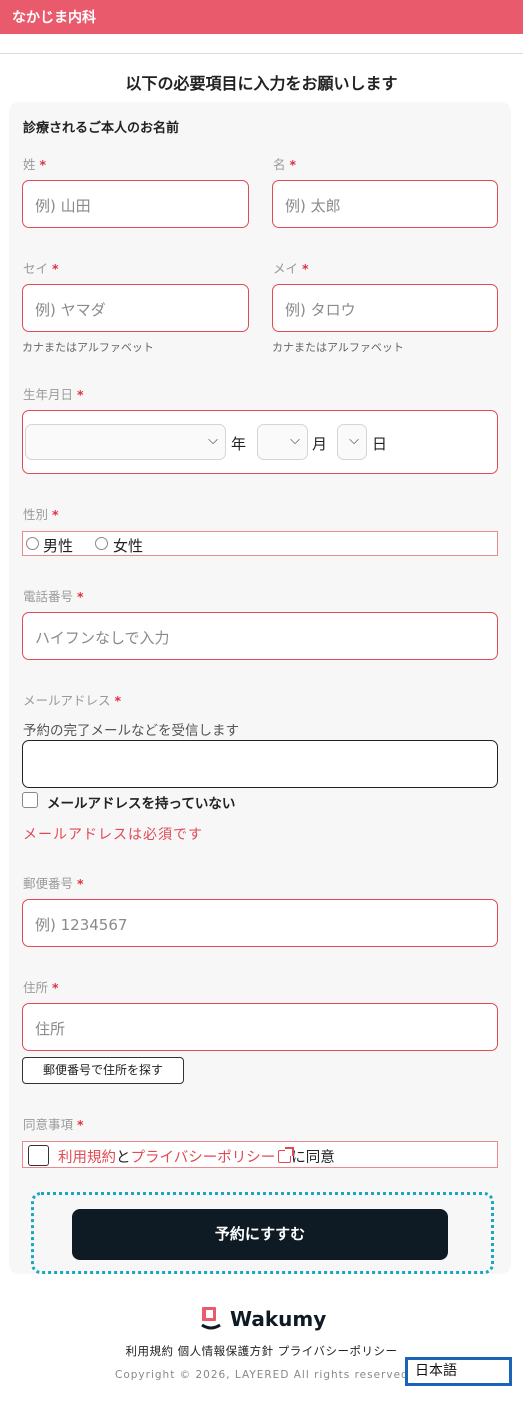 The height and width of the screenshot is (1411, 523). I want to click on postal-code-input: 例) 1234567, so click(260, 923).